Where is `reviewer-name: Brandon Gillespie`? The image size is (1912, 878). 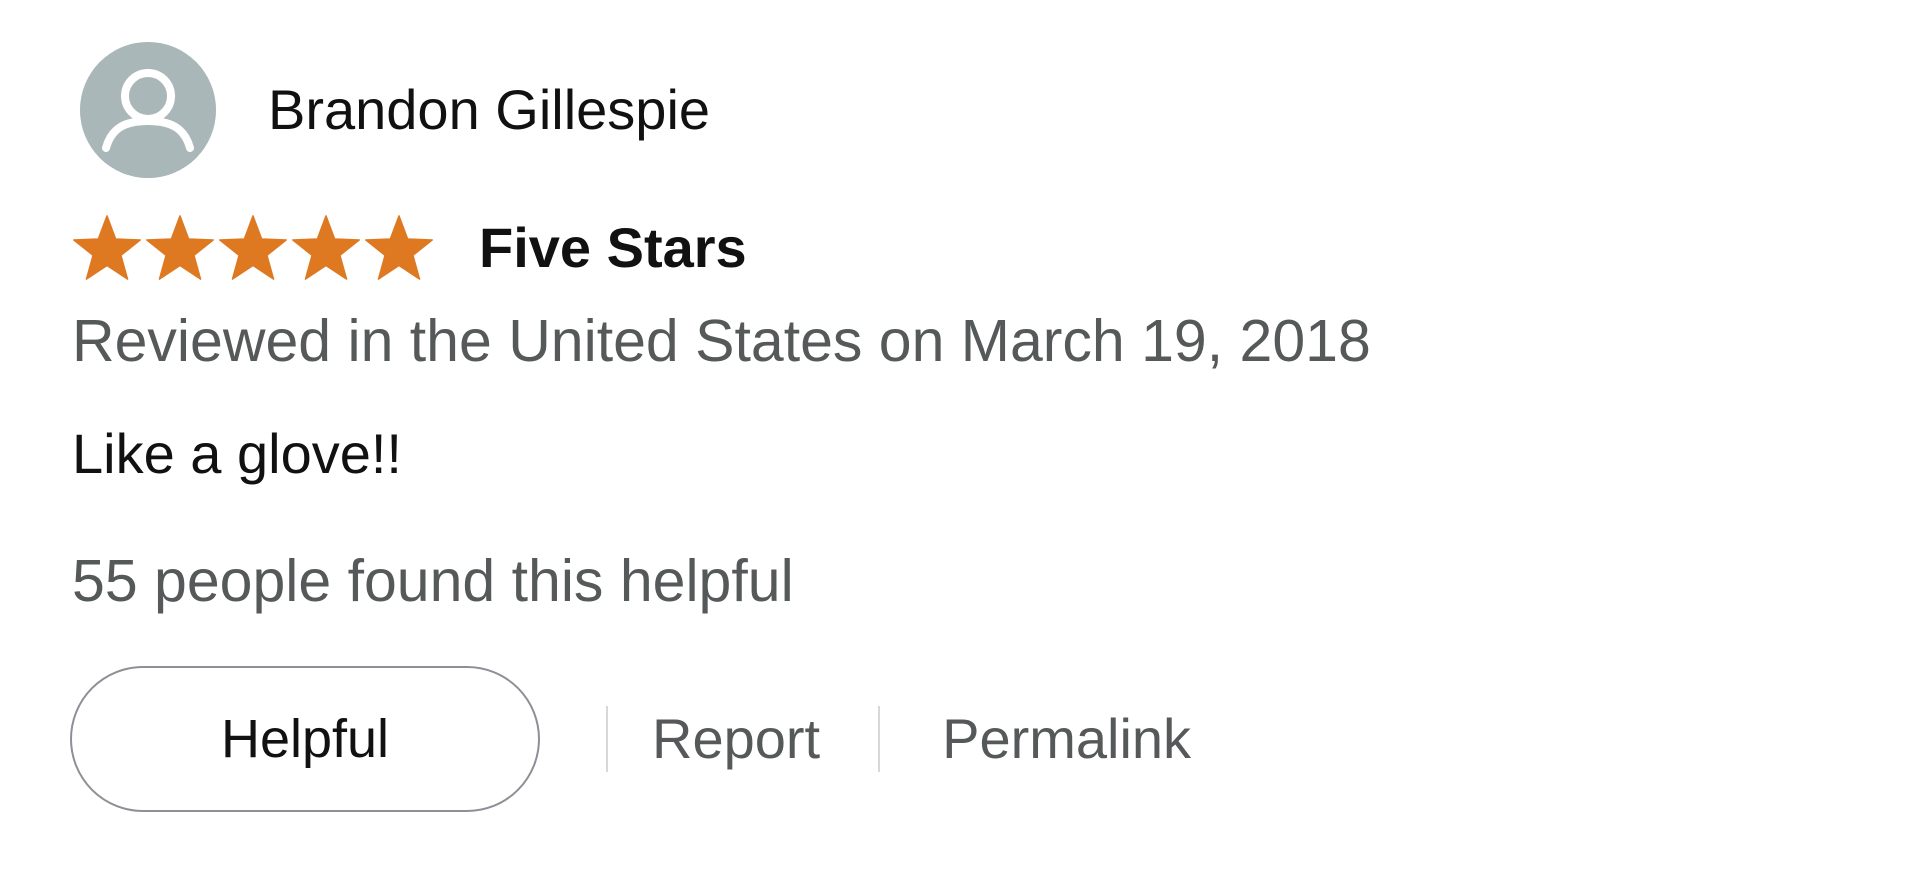
reviewer-name: Brandon Gillespie is located at coordinates (489, 110).